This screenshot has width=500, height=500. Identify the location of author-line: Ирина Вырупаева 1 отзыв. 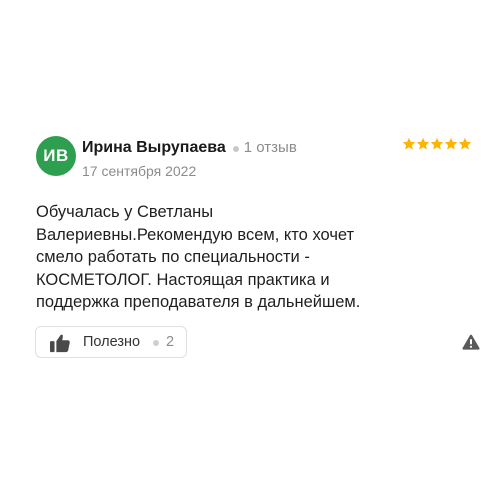
(189, 148).